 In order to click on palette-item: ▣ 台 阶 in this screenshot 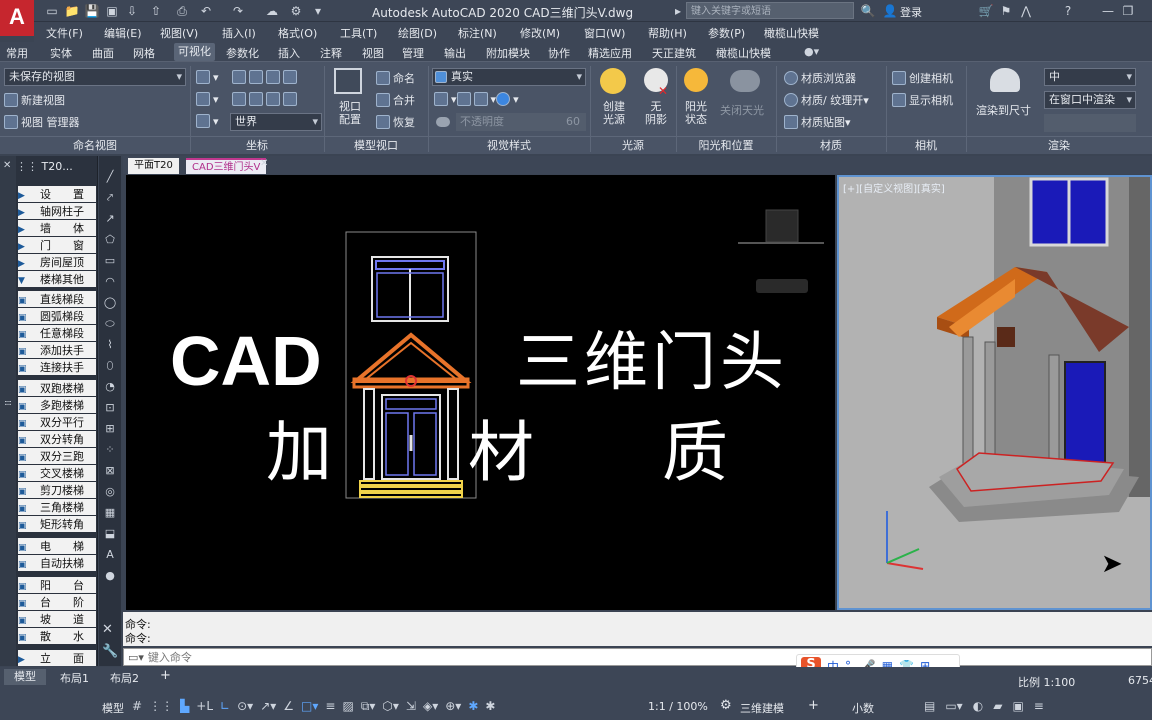, I will do `click(57, 602)`.